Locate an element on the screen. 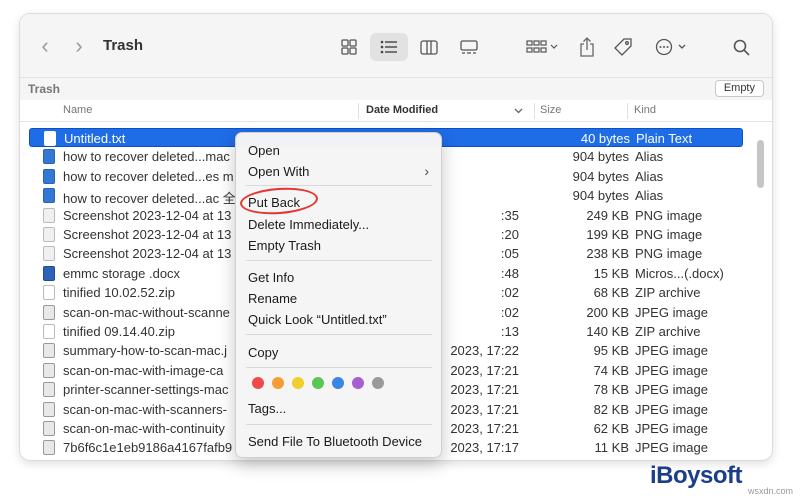 Image resolution: width=800 pixels, height=499 pixels. gallery-icon is located at coordinates (469, 46).